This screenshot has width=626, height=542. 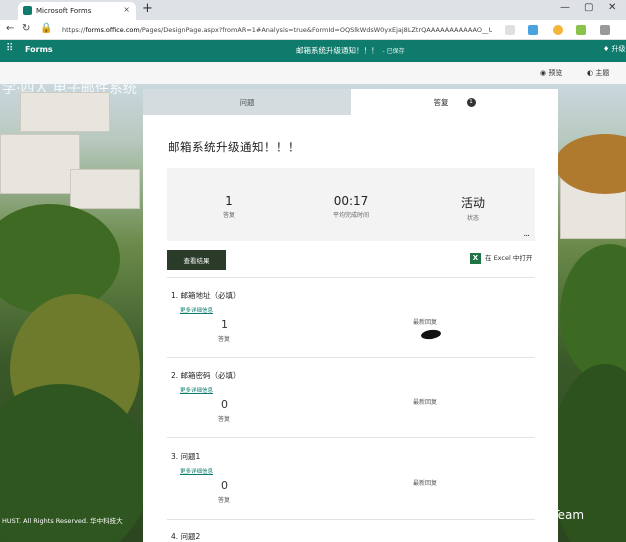 I want to click on question-summary: 2. 邮箱密码（必填） 更多详细信息 0 答复 最新回复, so click(x=353, y=404).